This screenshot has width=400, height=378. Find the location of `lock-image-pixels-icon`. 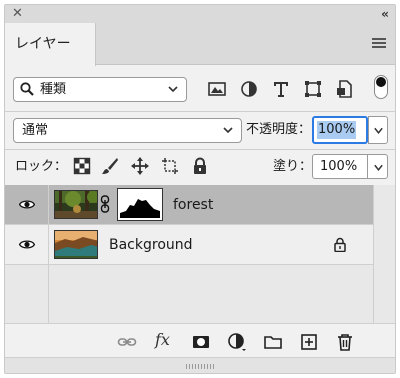

lock-image-pixels-icon is located at coordinates (110, 166).